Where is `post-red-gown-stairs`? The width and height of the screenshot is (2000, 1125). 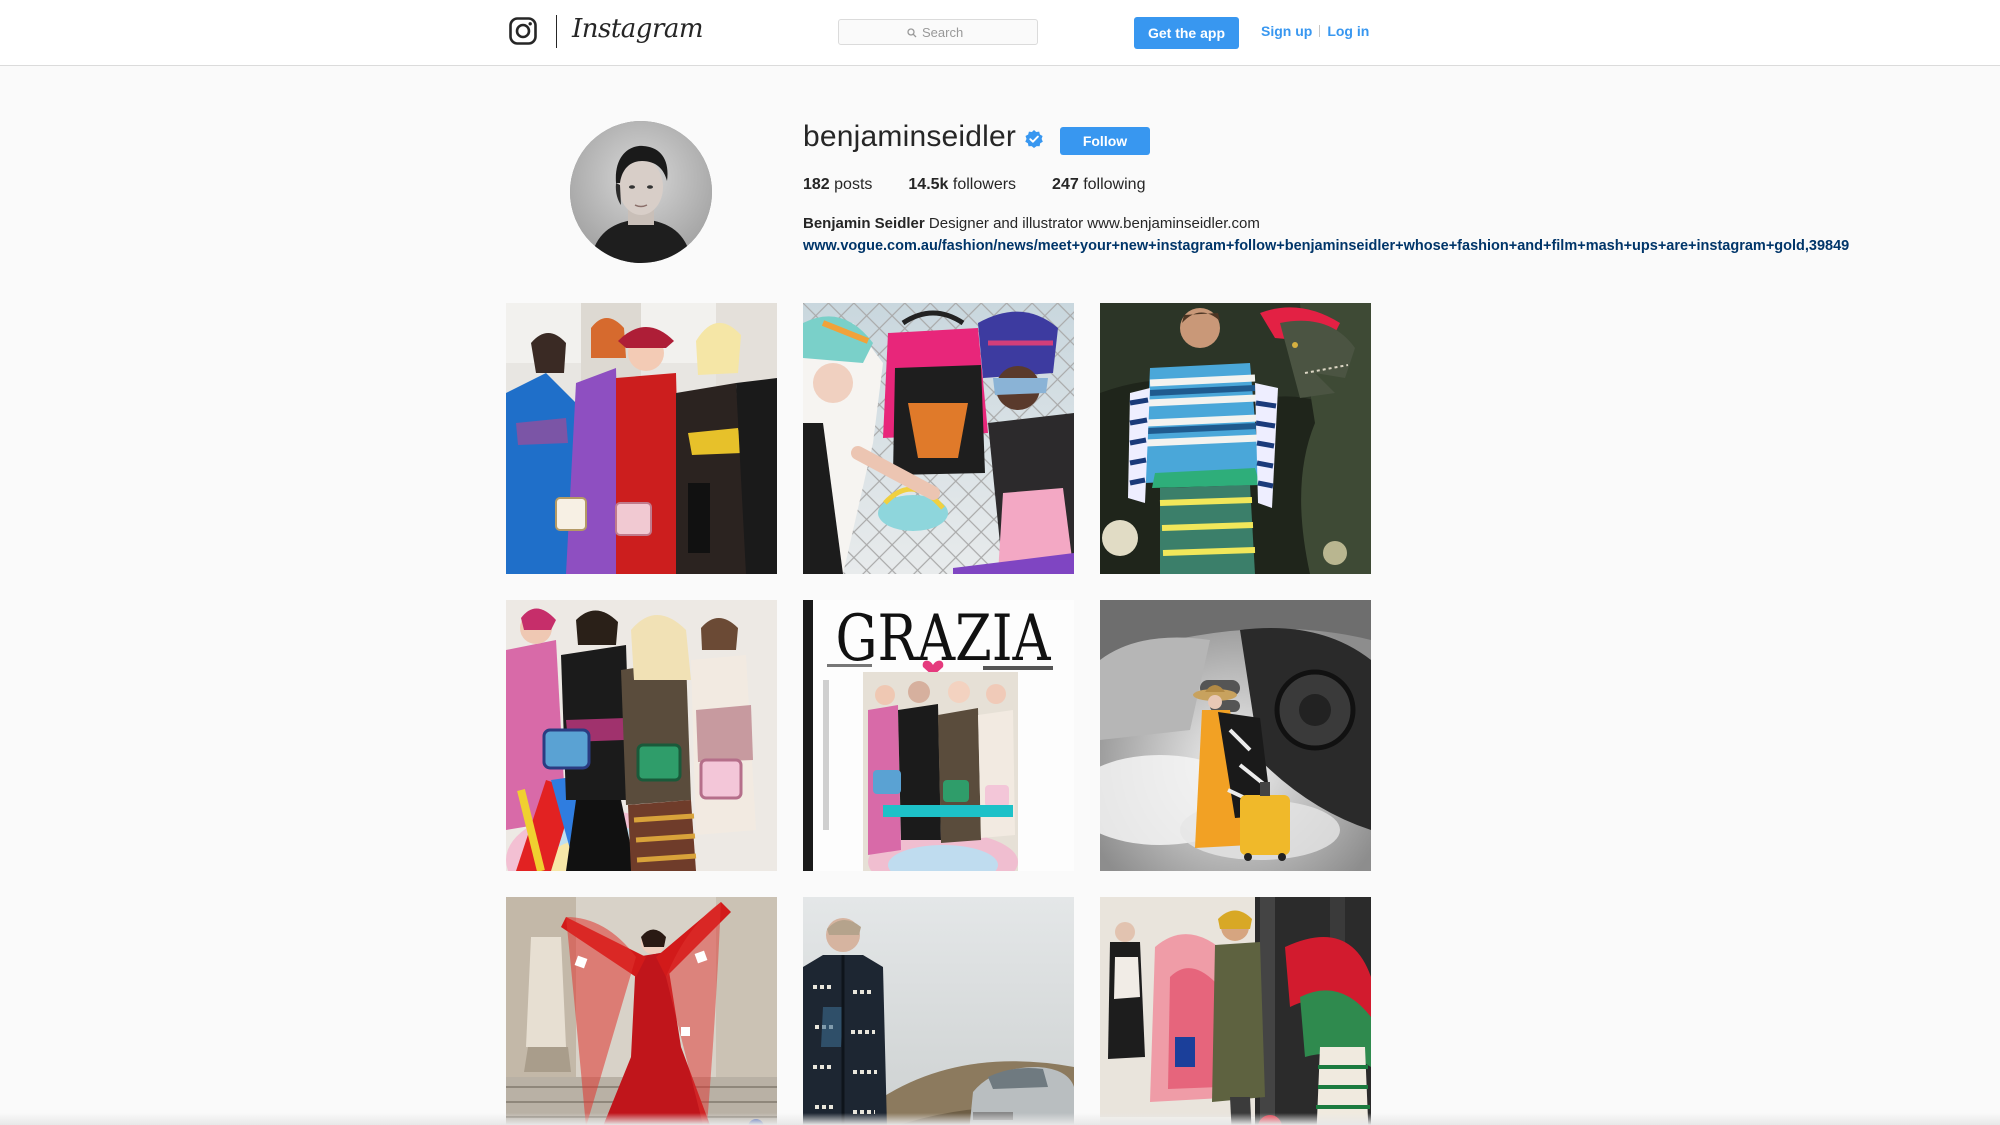
post-red-gown-stairs is located at coordinates (641, 1011).